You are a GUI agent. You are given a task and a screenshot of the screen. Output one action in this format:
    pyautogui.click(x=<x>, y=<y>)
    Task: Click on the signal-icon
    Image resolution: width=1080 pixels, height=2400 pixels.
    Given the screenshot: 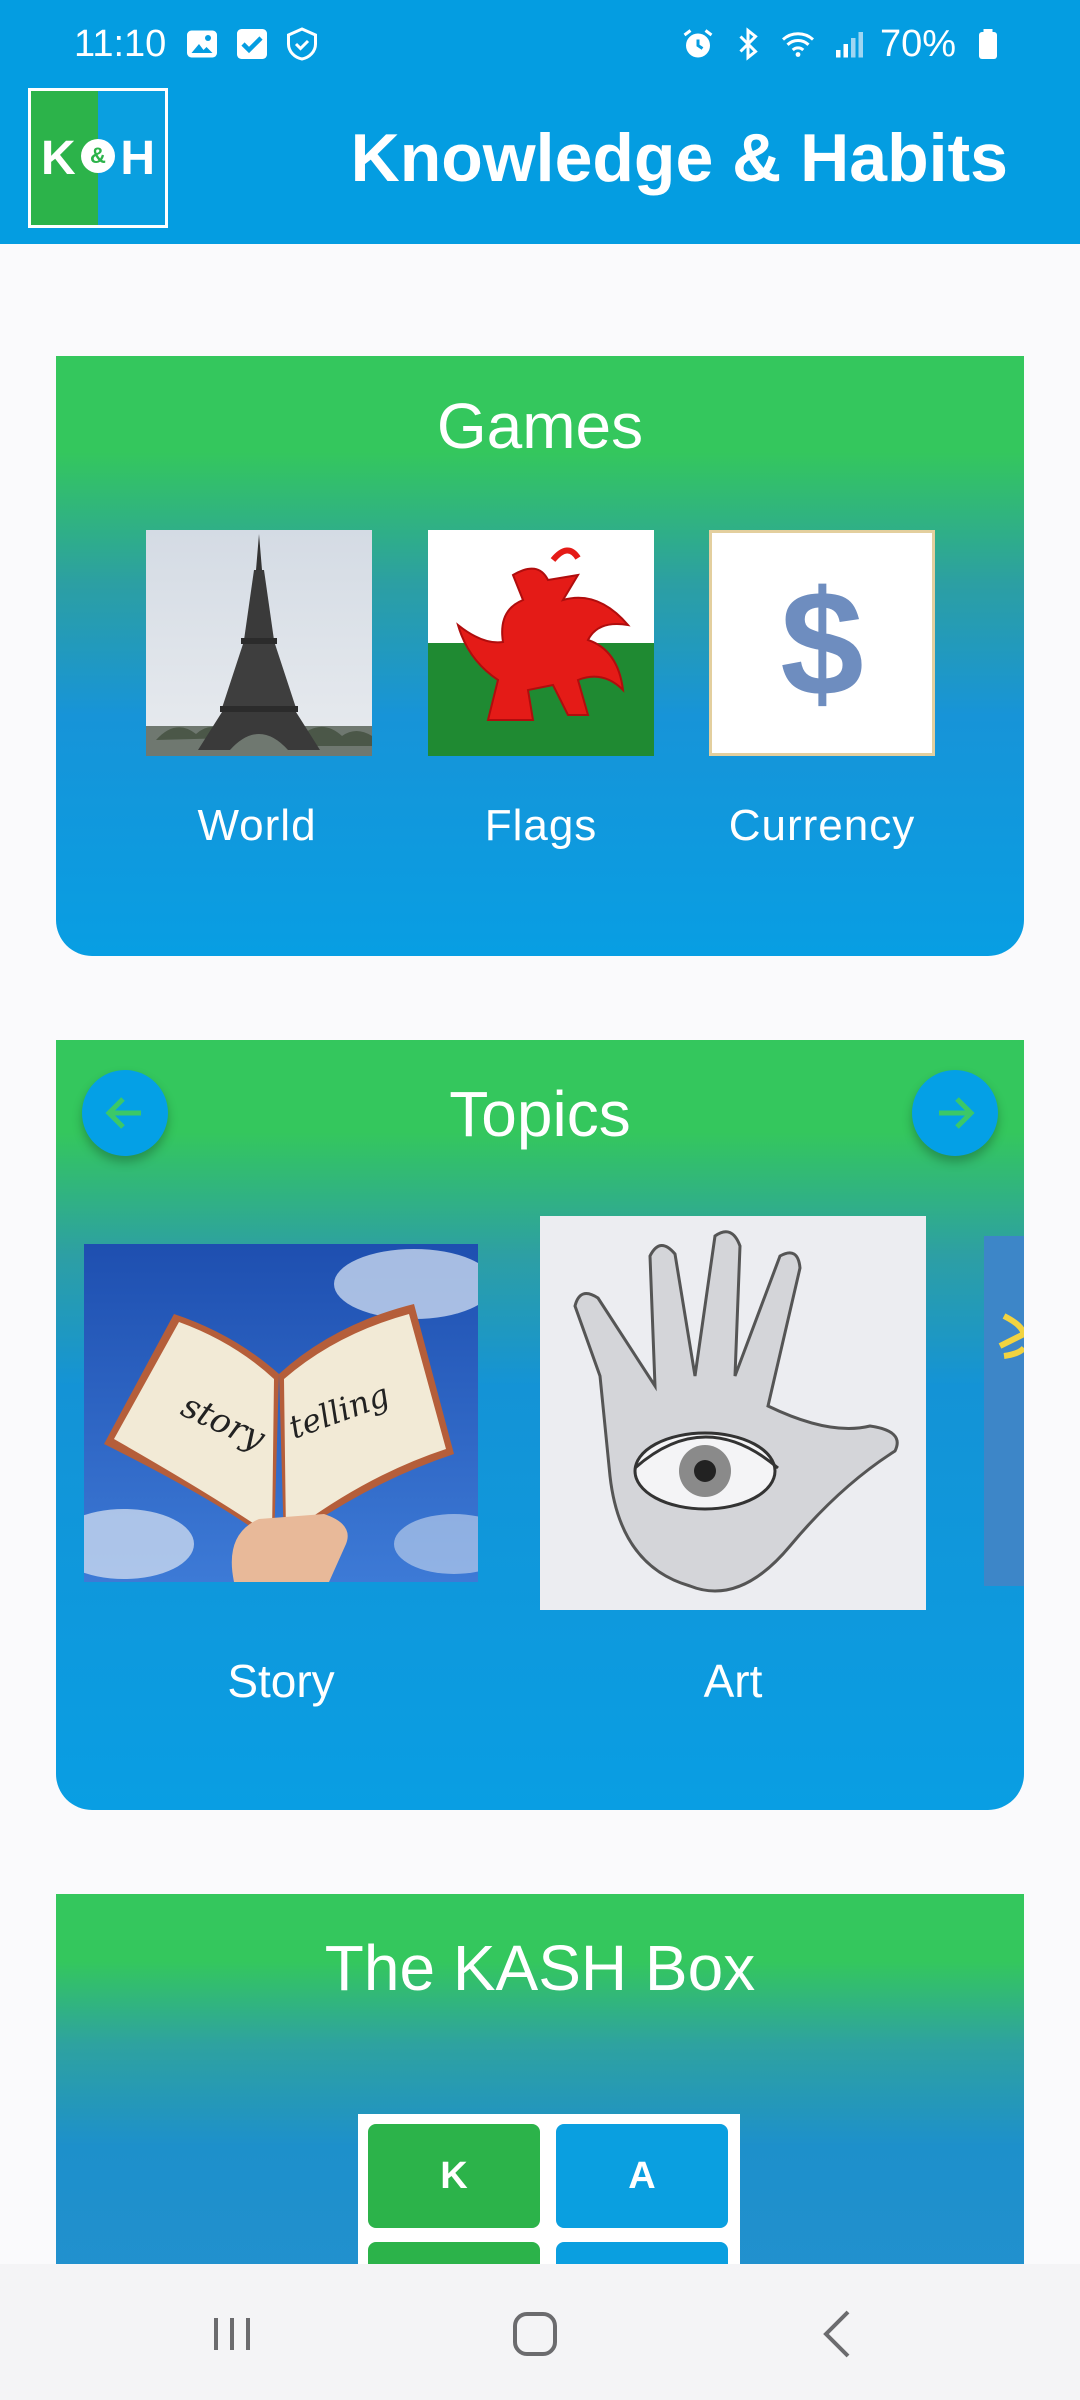 What is the action you would take?
    pyautogui.click(x=849, y=45)
    